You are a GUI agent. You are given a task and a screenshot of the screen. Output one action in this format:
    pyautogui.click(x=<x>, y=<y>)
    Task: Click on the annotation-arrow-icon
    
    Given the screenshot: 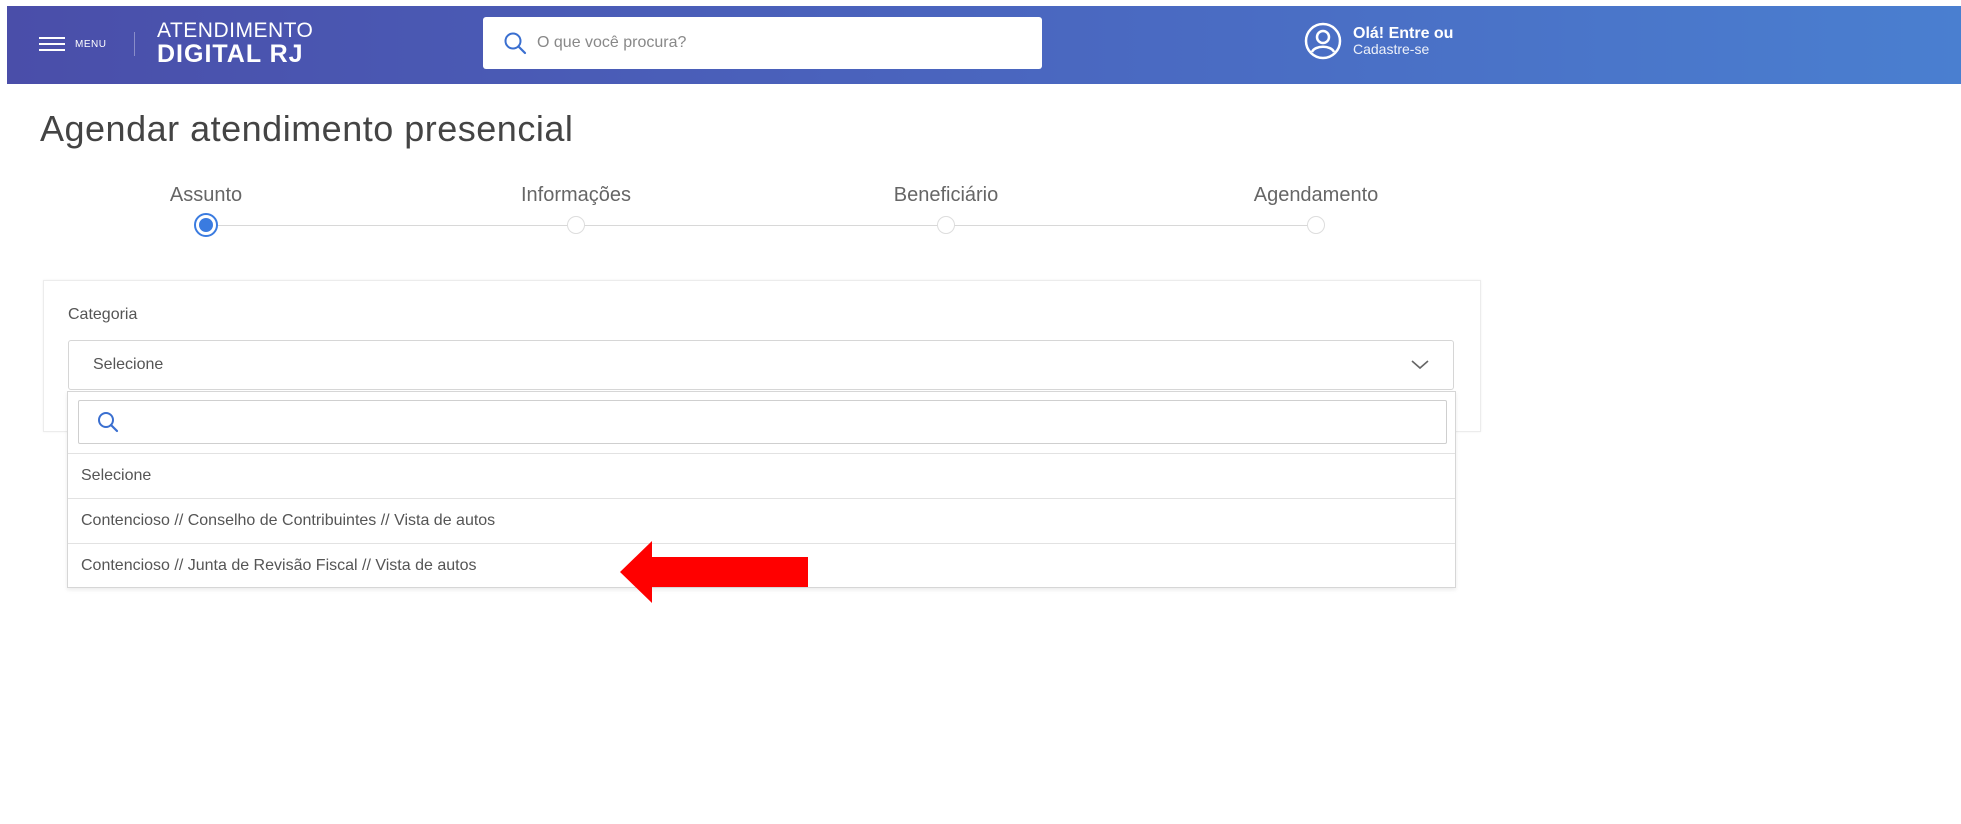 What is the action you would take?
    pyautogui.click(x=714, y=572)
    